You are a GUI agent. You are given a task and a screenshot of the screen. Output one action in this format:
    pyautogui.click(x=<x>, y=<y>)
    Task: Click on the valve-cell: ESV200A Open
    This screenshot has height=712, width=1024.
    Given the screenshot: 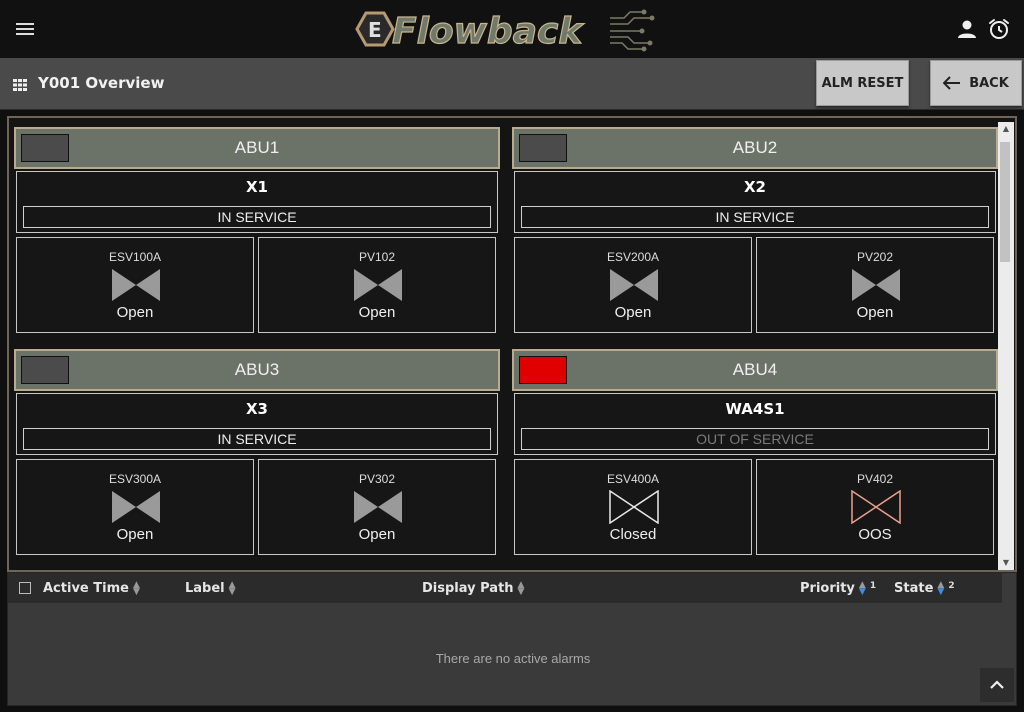 What is the action you would take?
    pyautogui.click(x=633, y=285)
    